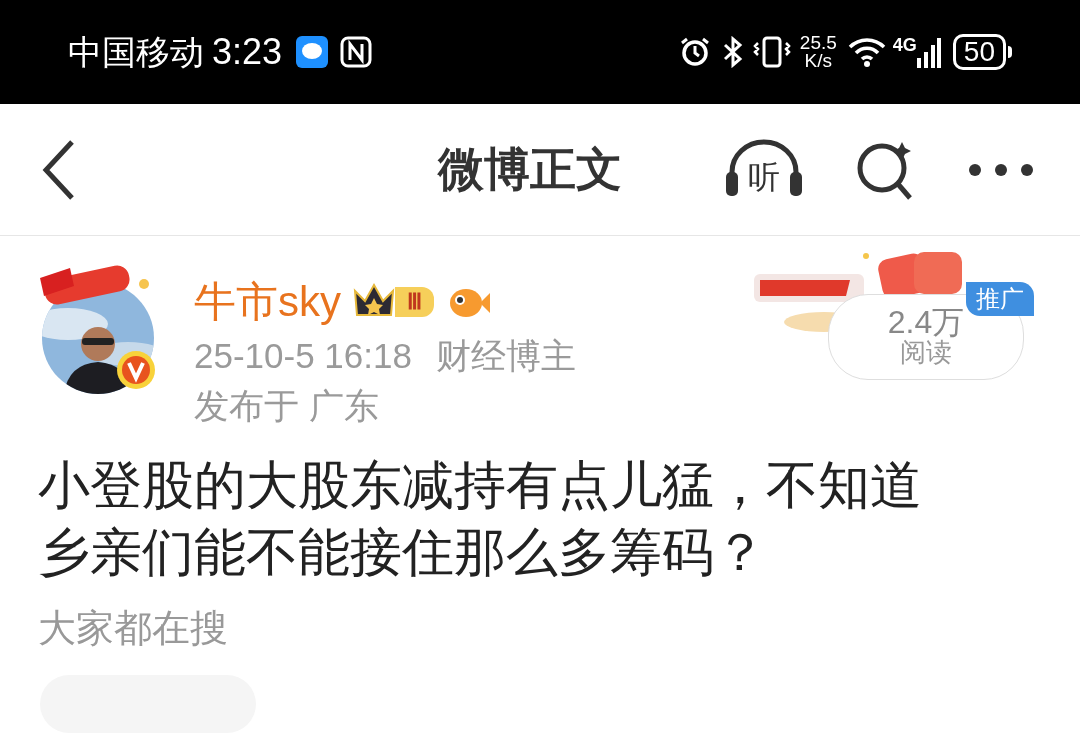  I want to click on message-icon, so click(312, 52).